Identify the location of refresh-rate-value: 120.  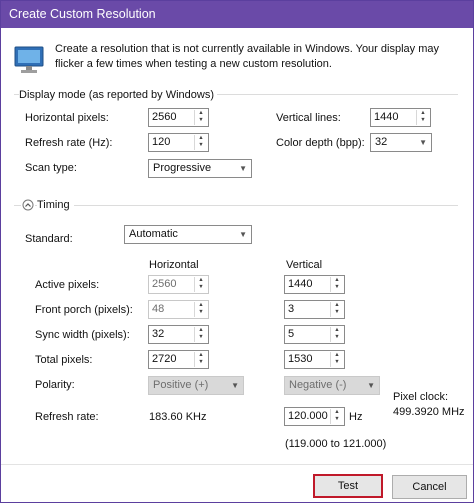
(161, 142).